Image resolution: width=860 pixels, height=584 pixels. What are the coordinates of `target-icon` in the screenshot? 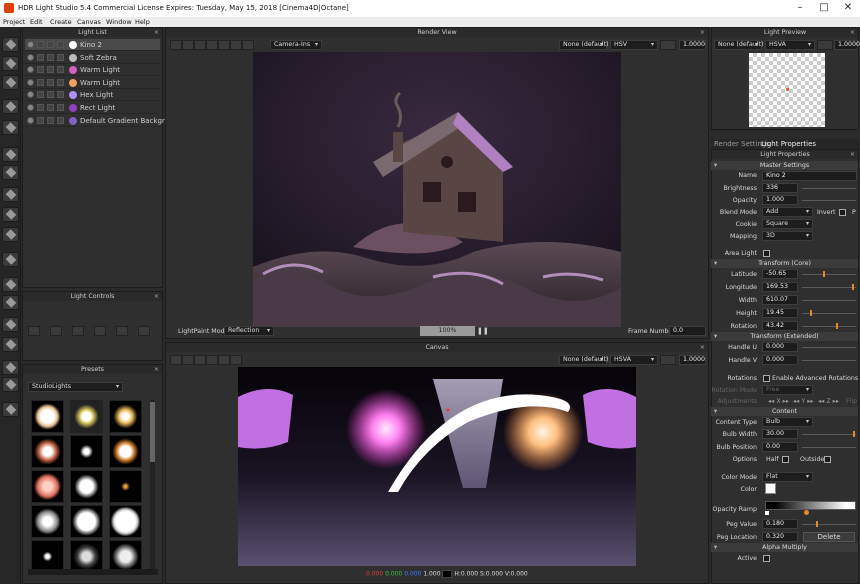 It's located at (122, 331).